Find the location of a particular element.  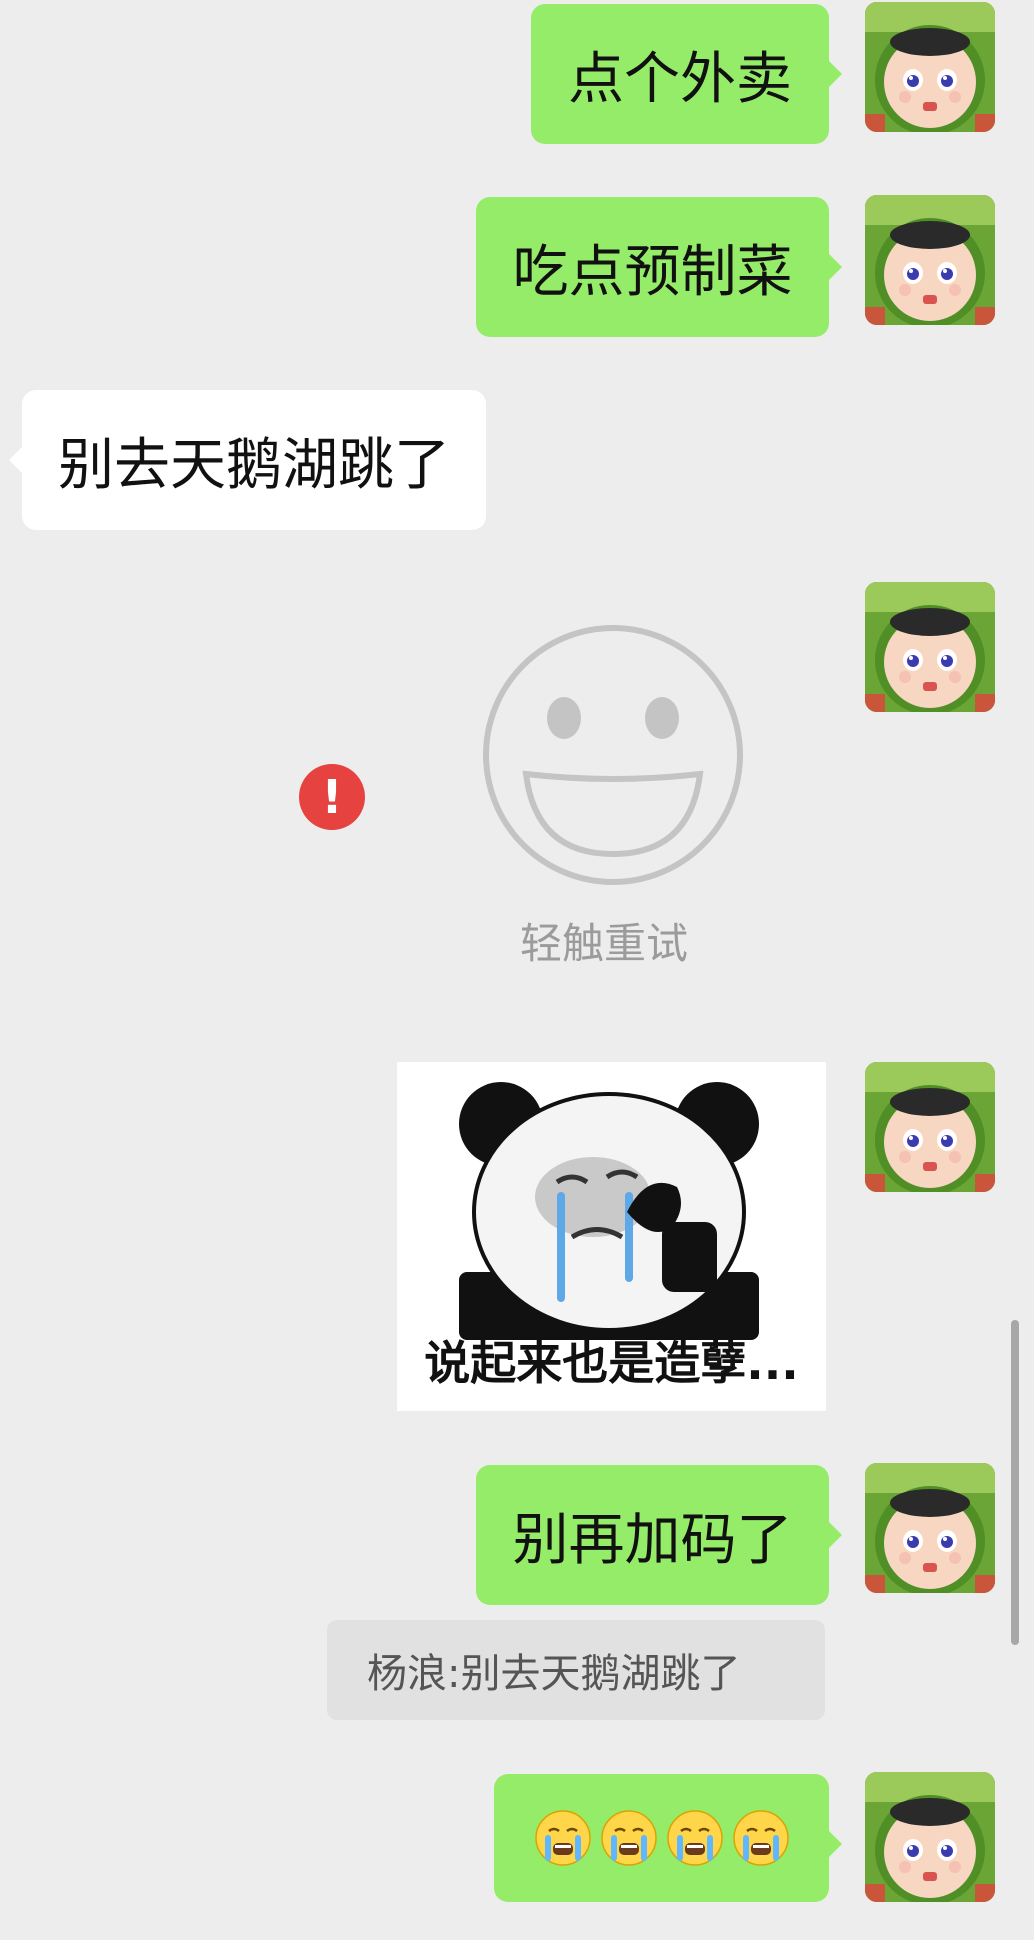

message-bubble-3: 别去天鹅湖跳了 is located at coordinates (247, 460).